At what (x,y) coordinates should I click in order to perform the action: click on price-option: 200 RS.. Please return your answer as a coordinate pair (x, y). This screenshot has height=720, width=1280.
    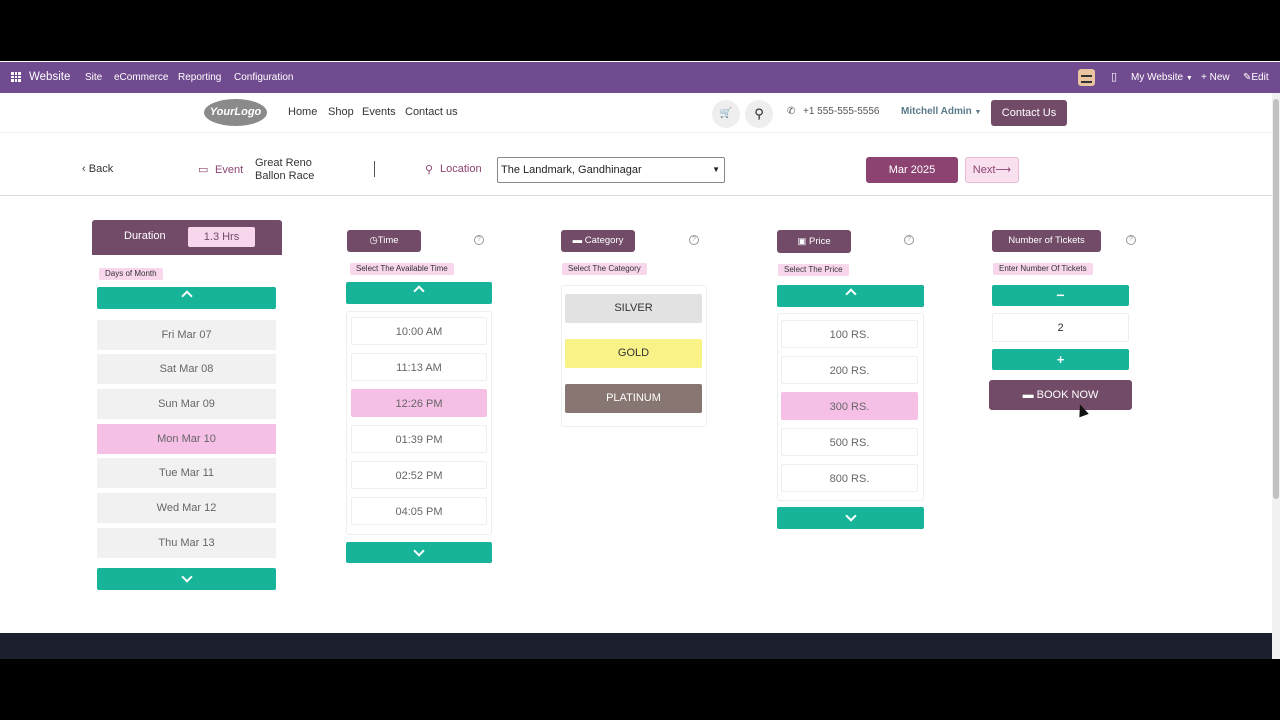
    Looking at the image, I should click on (849, 370).